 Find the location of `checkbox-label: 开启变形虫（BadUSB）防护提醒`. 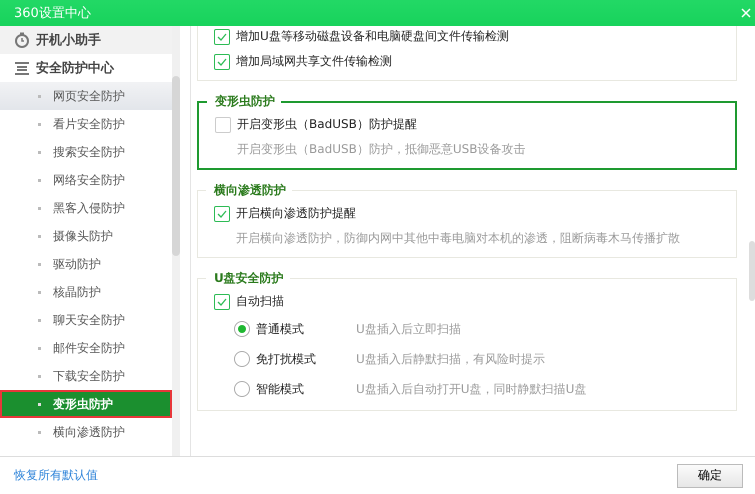

checkbox-label: 开启变形虫（BadUSB）防护提醒 is located at coordinates (327, 124).